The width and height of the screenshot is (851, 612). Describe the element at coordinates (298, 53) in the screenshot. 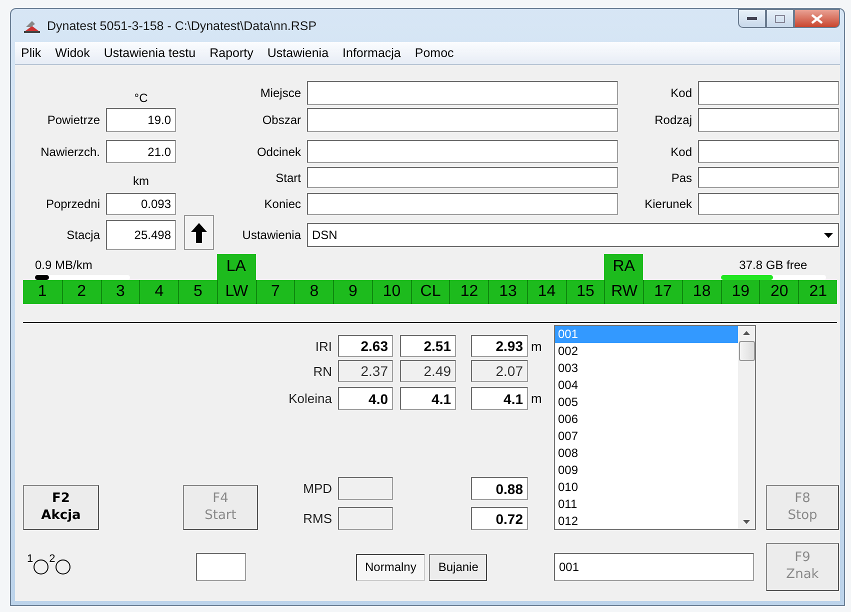

I see `menu-item: Ustawienia` at that location.